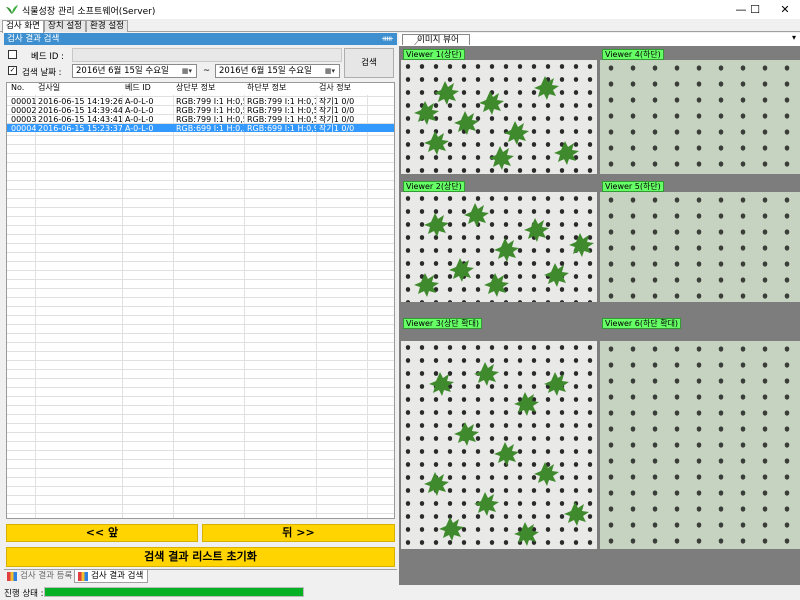  I want to click on date-to-picker: 2016년 6월 15일 수요일 ▦▾, so click(277, 71).